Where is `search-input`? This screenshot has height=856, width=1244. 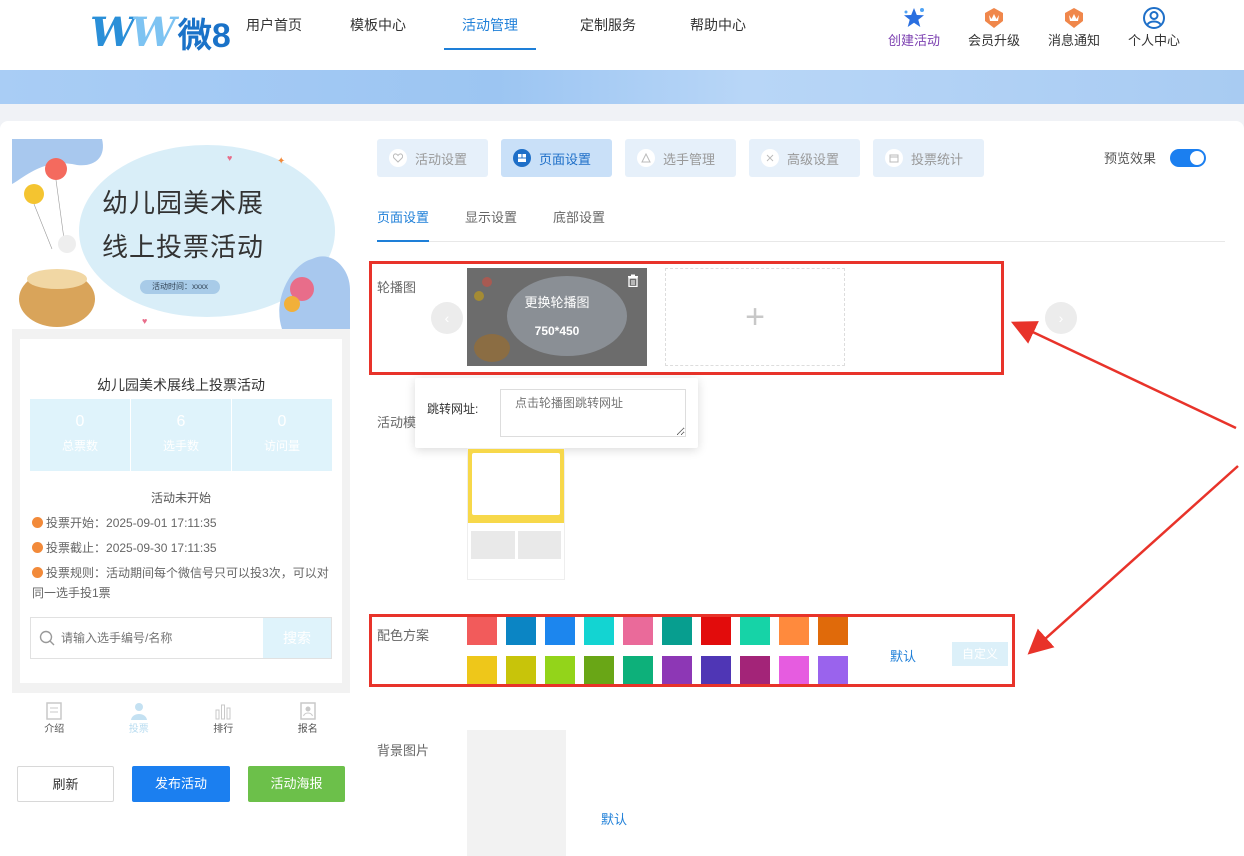 search-input is located at coordinates (147, 638).